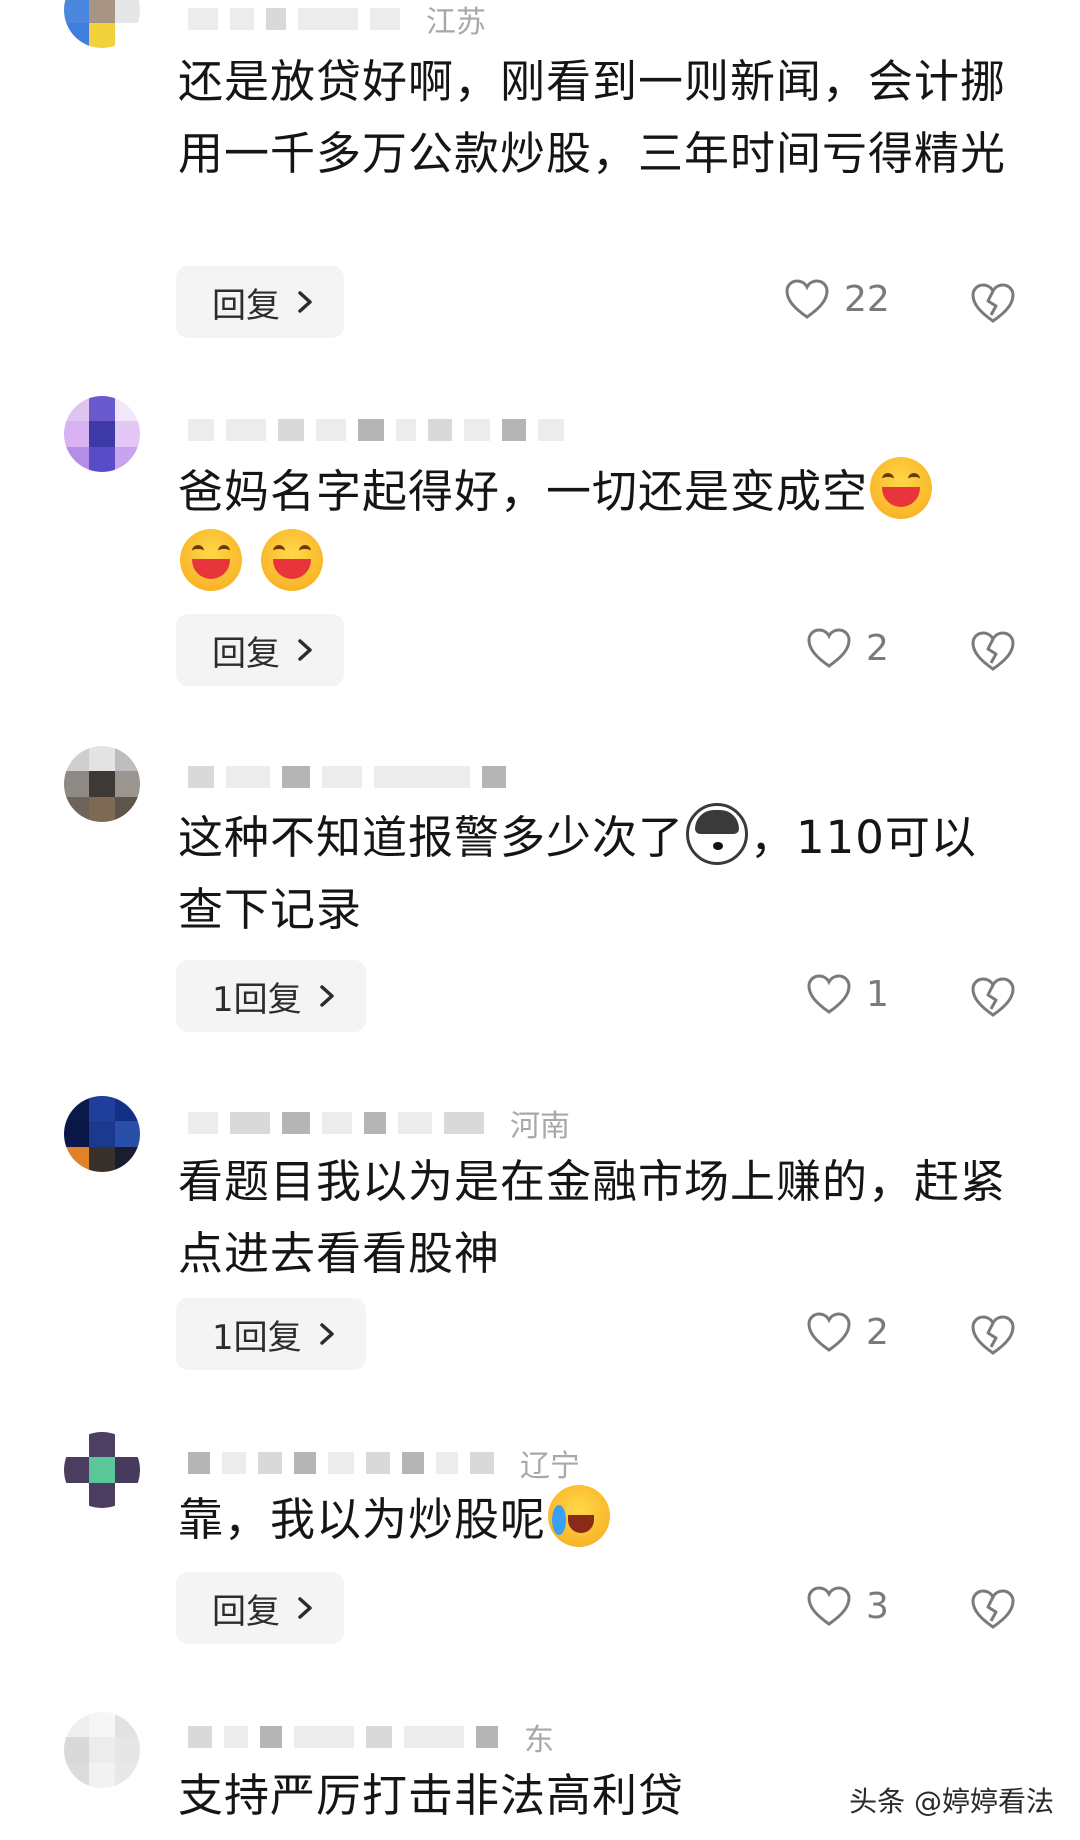 The height and width of the screenshot is (1840, 1080). What do you see at coordinates (337, 21) in the screenshot?
I see `username-blurred: 江苏` at bounding box center [337, 21].